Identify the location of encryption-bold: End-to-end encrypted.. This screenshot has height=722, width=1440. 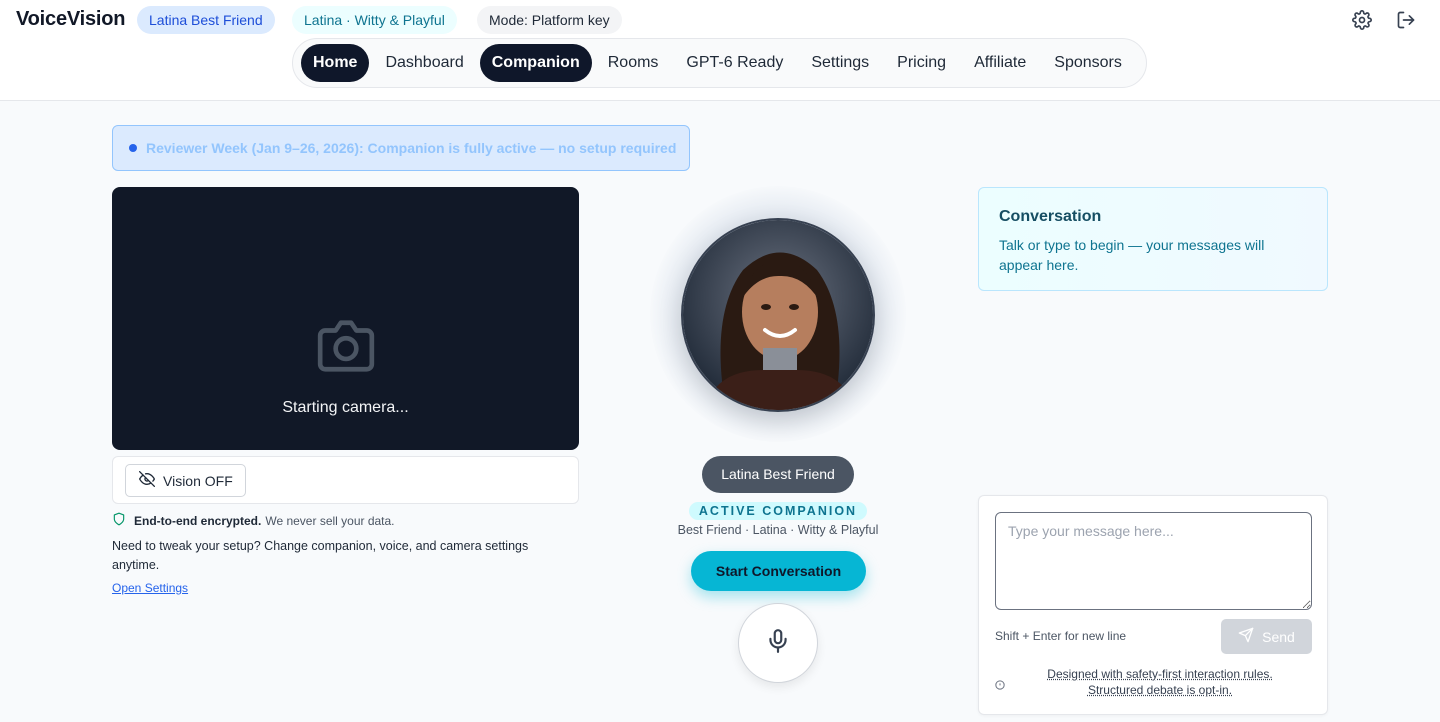
(198, 520).